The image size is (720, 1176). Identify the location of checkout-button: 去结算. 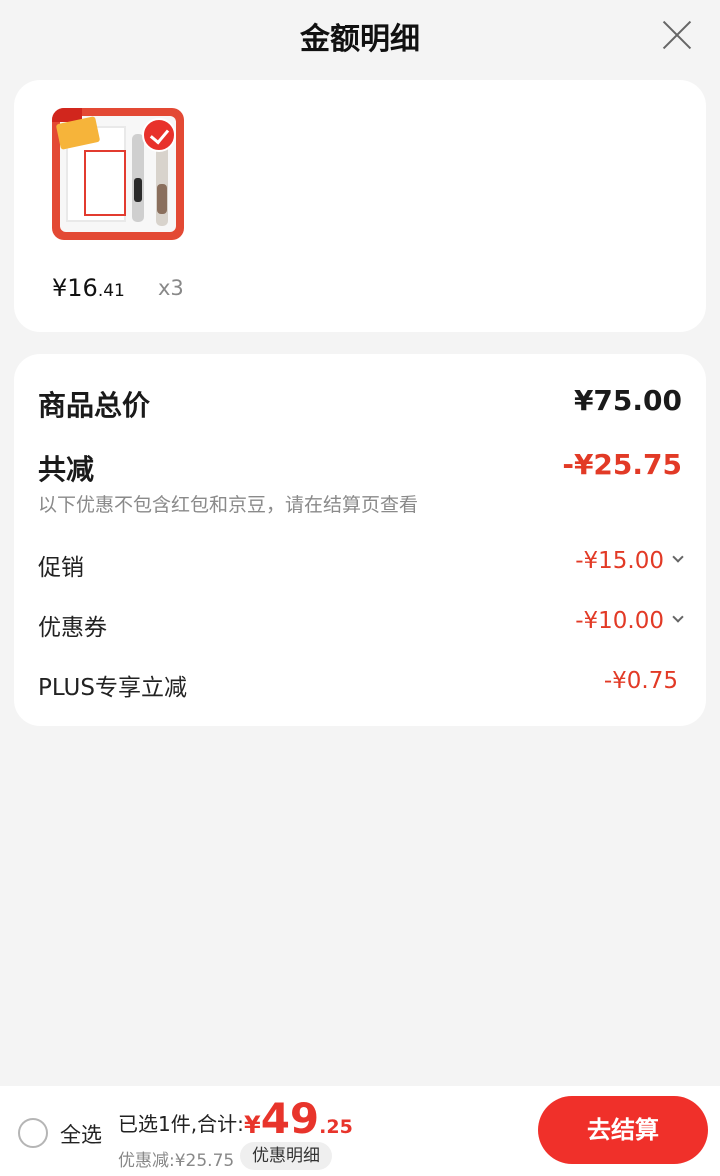
(623, 1130).